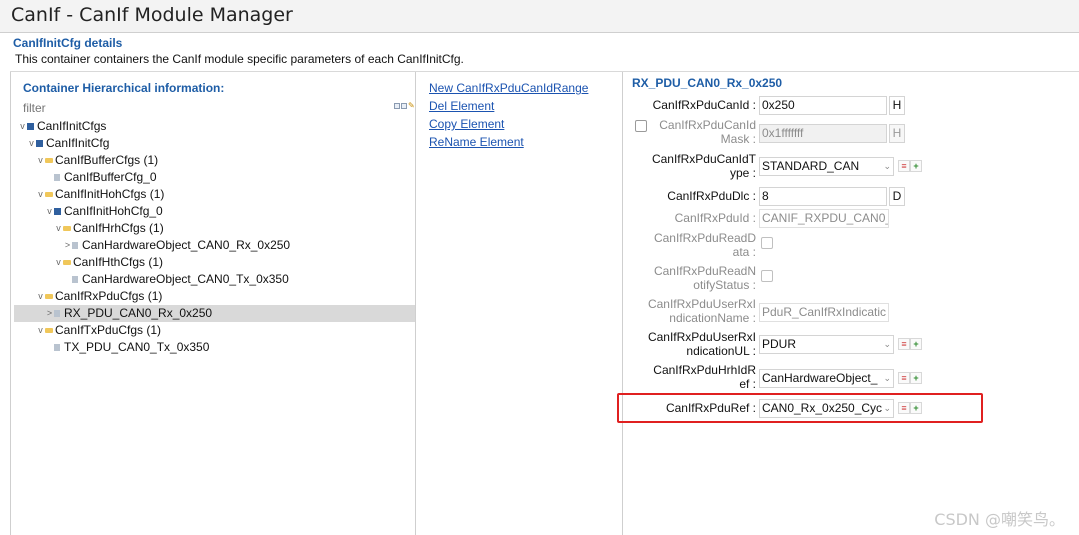 The image size is (1079, 535). Describe the element at coordinates (152, 15) in the screenshot. I see `window-title: CanIf - CanIf Module Manager` at that location.